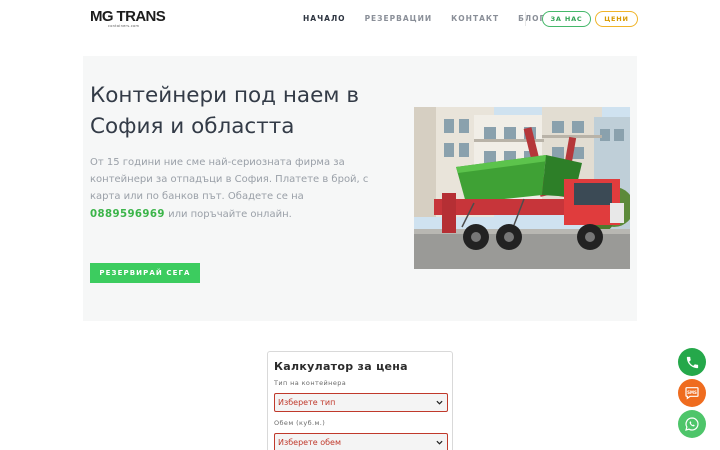 The height and width of the screenshot is (450, 720). Describe the element at coordinates (310, 383) in the screenshot. I see `container-type-label: Тип на контейнера` at that location.